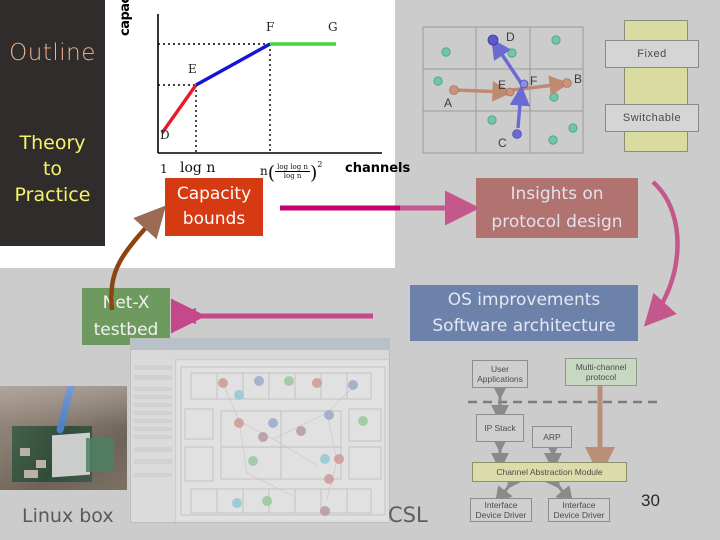 This screenshot has width=720, height=540. I want to click on multi-channel-protocol-box: Multi-channel protocol, so click(601, 372).